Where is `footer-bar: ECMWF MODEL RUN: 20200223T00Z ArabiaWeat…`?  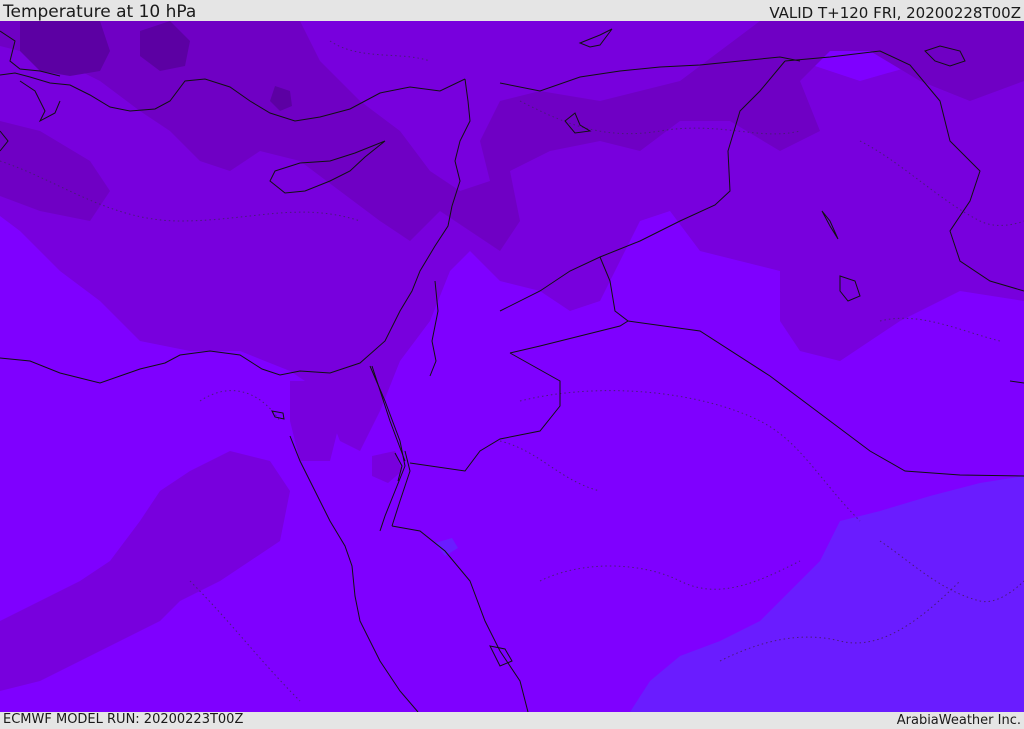 footer-bar: ECMWF MODEL RUN: 20200223T00Z ArabiaWeat… is located at coordinates (512, 720).